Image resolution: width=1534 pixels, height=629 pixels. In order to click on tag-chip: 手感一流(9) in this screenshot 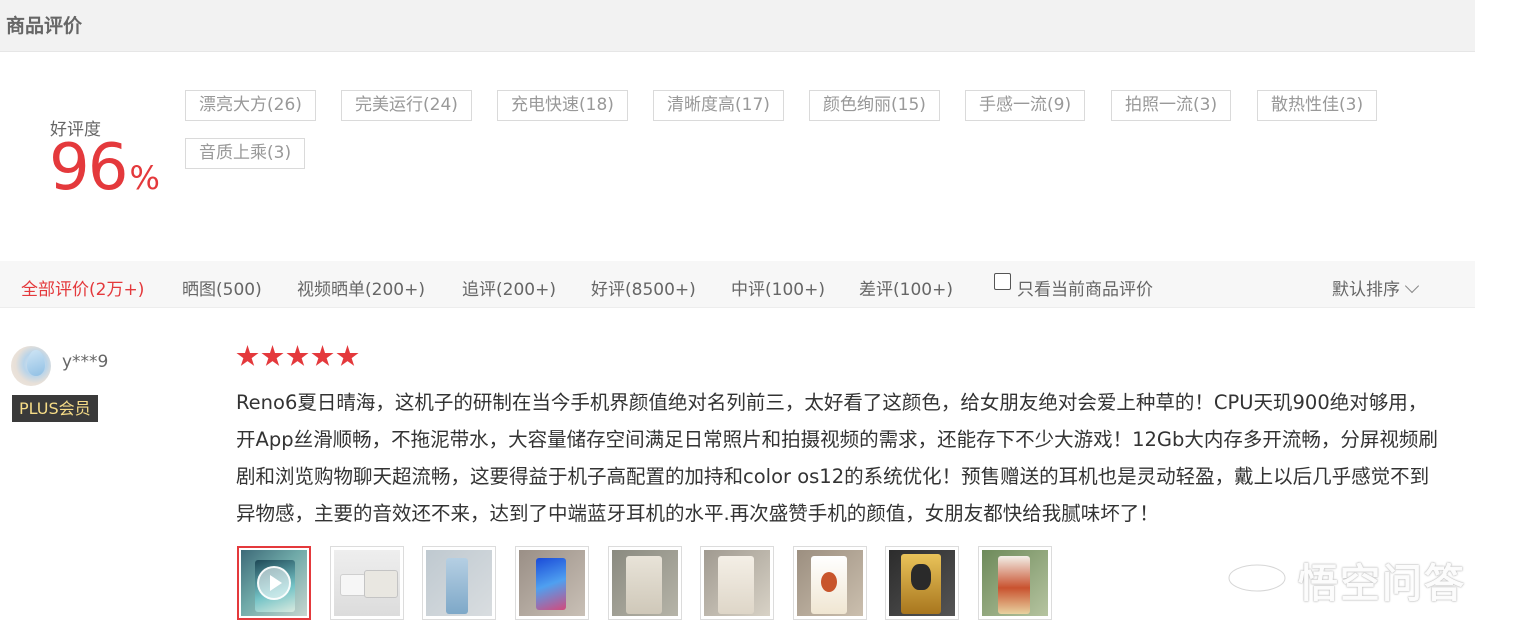, I will do `click(1025, 105)`.